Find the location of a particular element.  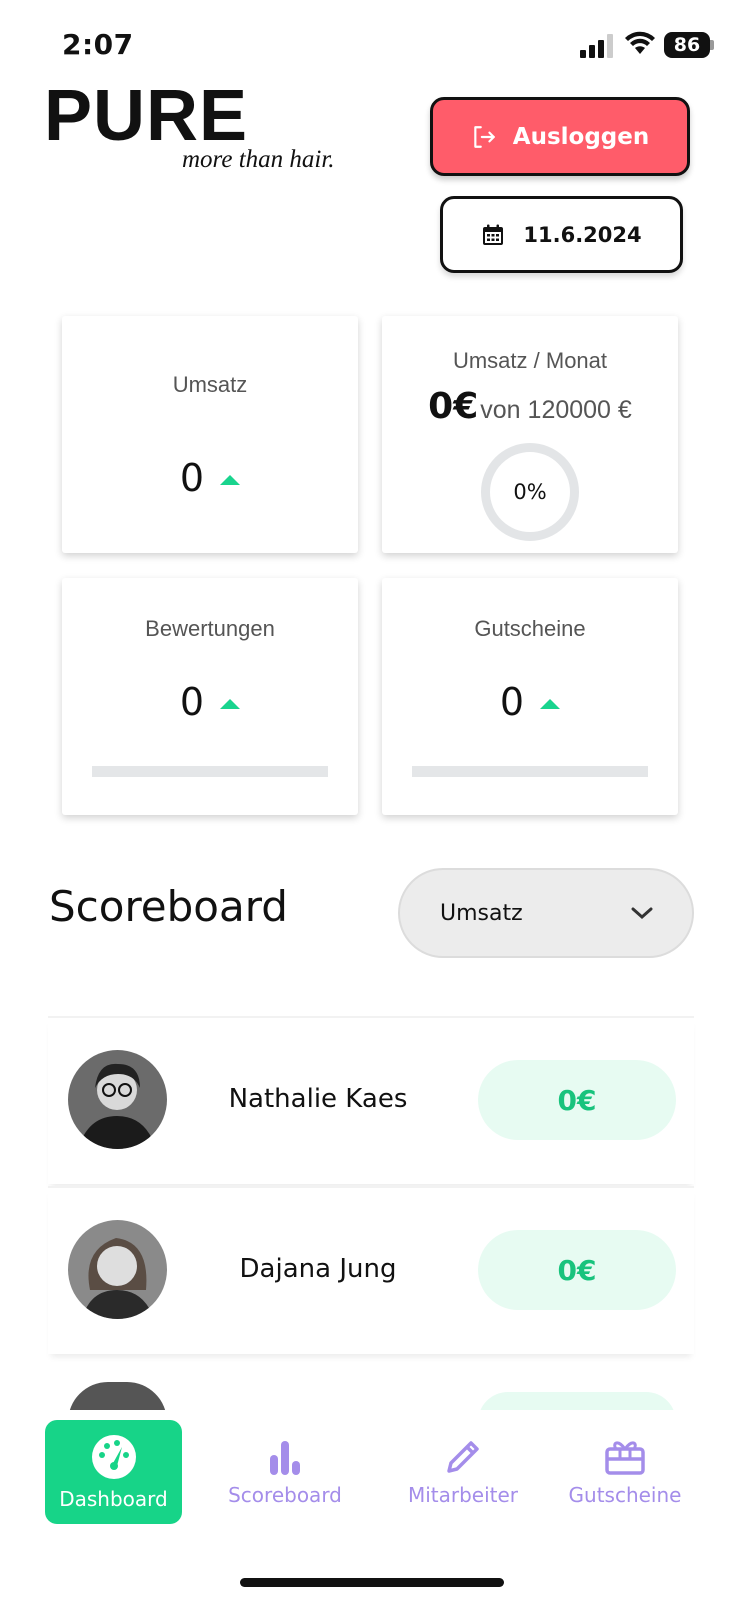

progress-ring: 0% is located at coordinates (530, 492).